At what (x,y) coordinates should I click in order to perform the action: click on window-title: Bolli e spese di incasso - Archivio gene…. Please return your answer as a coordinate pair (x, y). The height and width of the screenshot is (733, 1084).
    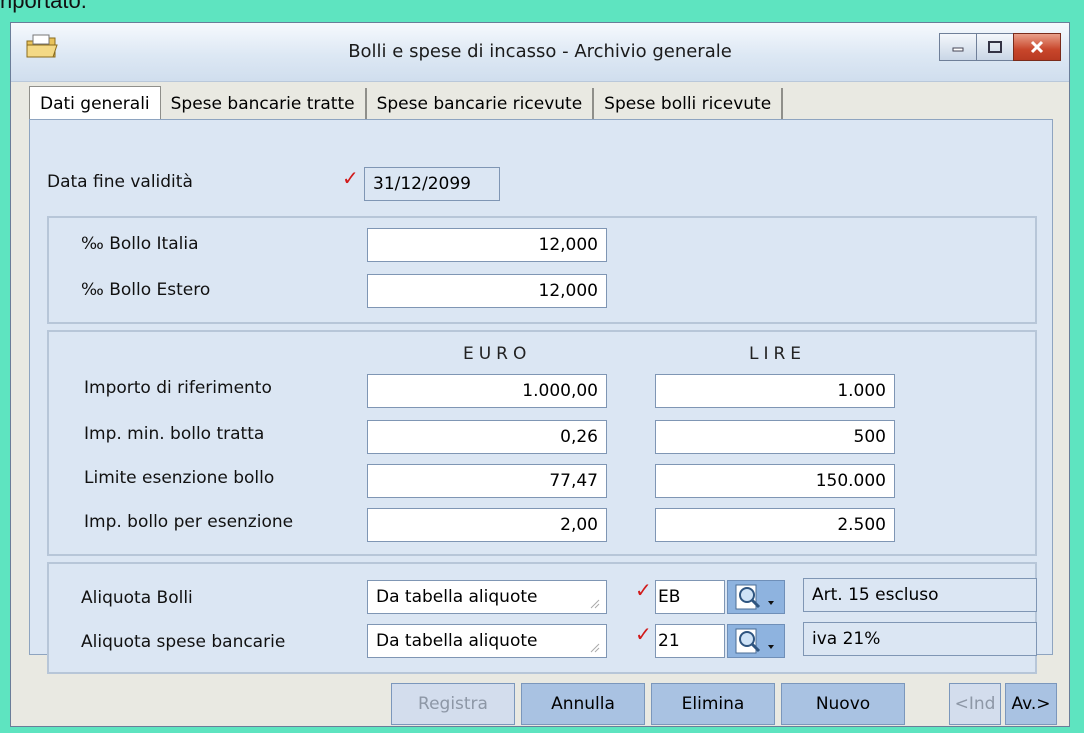
    Looking at the image, I should click on (540, 51).